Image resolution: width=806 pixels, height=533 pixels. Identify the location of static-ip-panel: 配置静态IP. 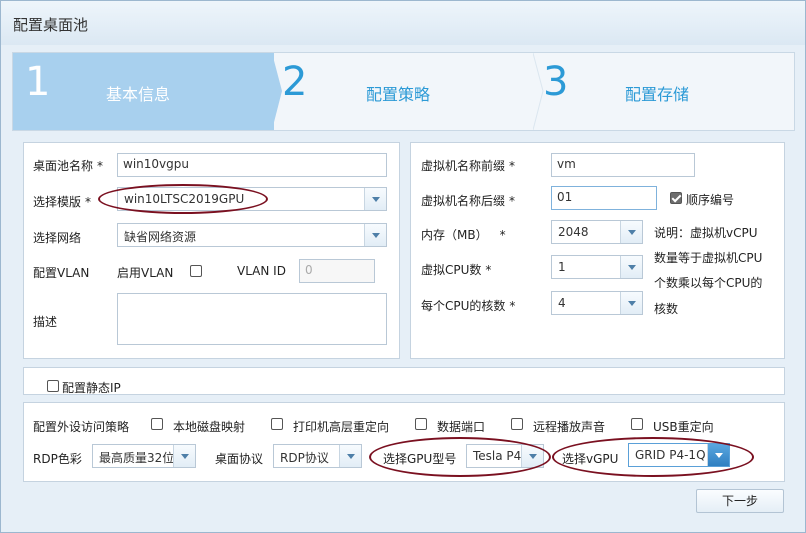
(404, 381).